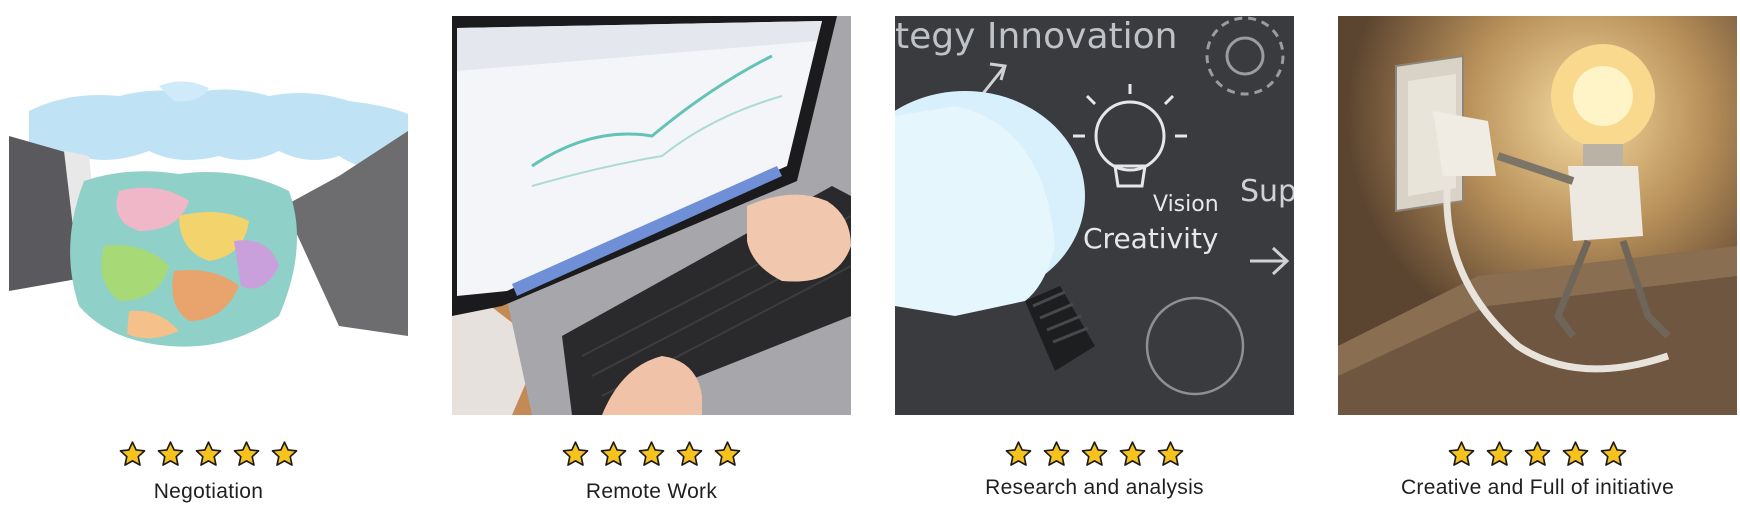 Image resolution: width=1740 pixels, height=523 pixels. What do you see at coordinates (1151, 238) in the screenshot?
I see `chalk-creativity-text: Creativity` at bounding box center [1151, 238].